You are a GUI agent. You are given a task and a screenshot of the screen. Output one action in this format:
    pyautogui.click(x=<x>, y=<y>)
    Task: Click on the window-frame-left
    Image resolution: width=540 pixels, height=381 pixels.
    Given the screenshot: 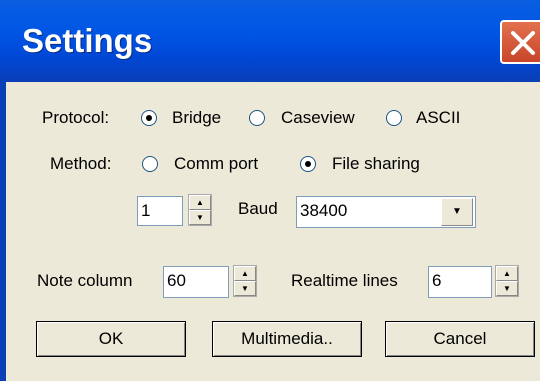 What is the action you would take?
    pyautogui.click(x=3, y=231)
    